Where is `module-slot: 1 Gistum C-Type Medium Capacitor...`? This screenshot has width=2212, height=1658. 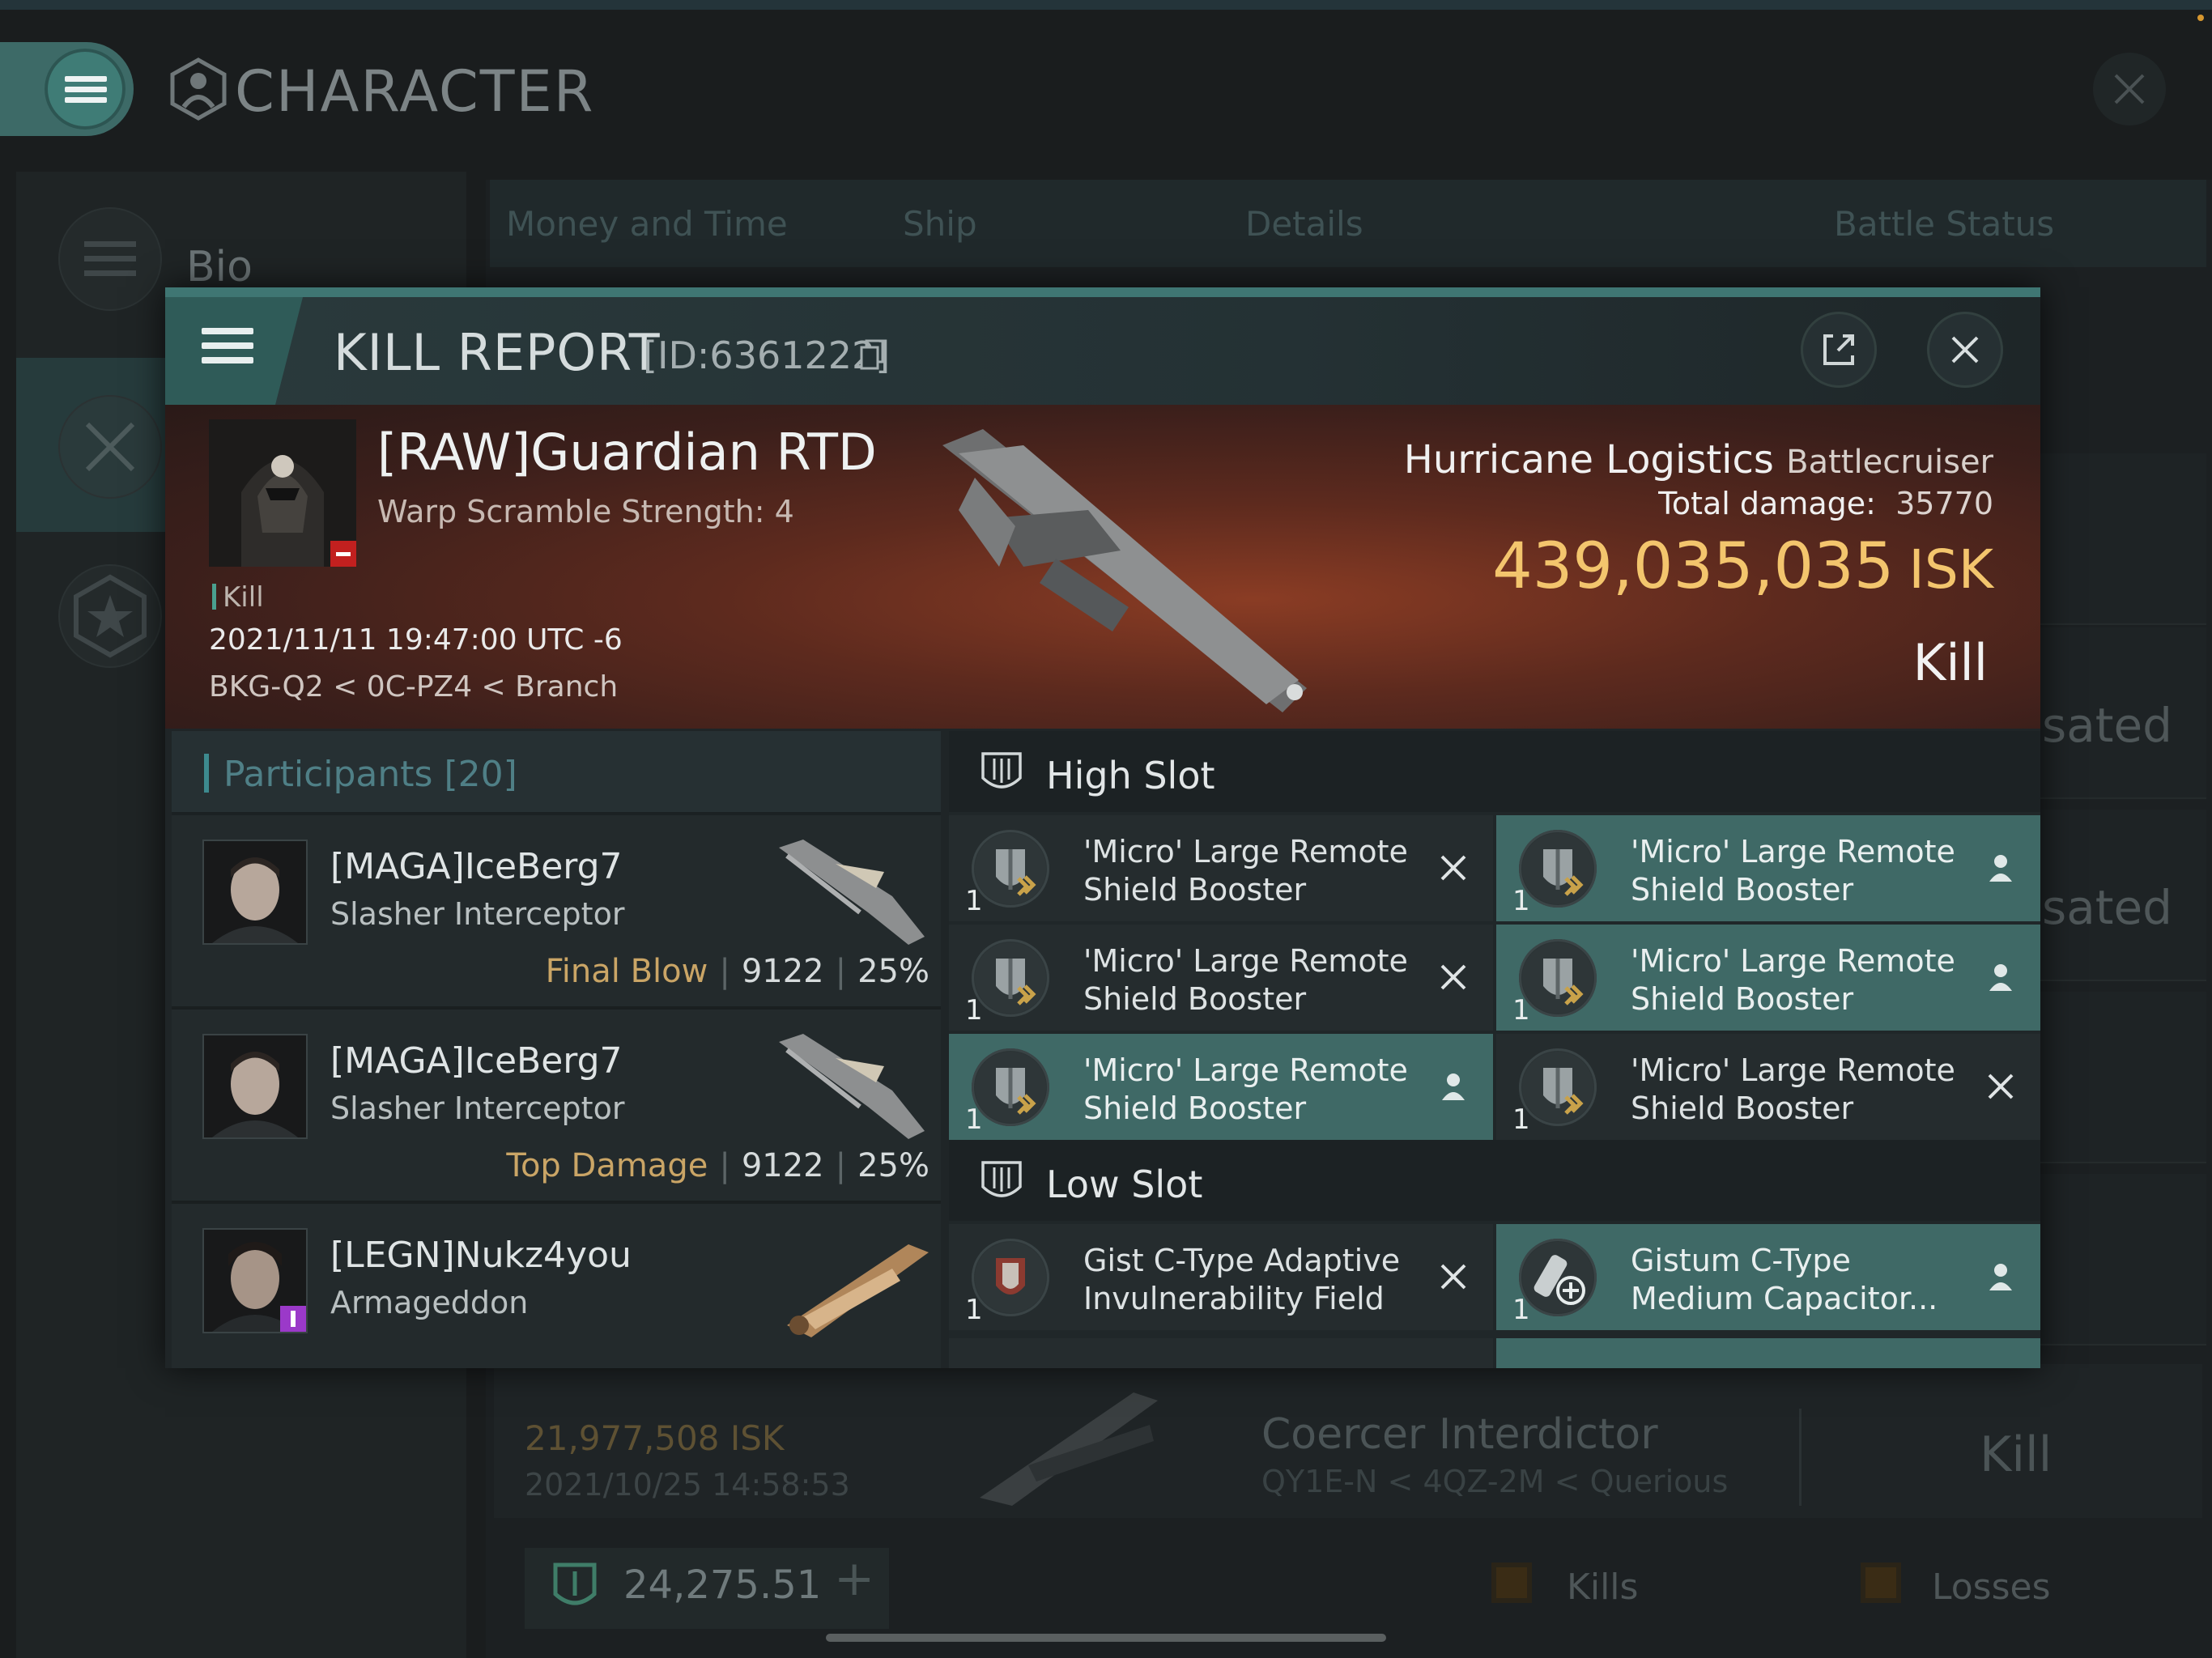
module-slot: 1 Gistum C-Type Medium Capacitor... is located at coordinates (1768, 1277).